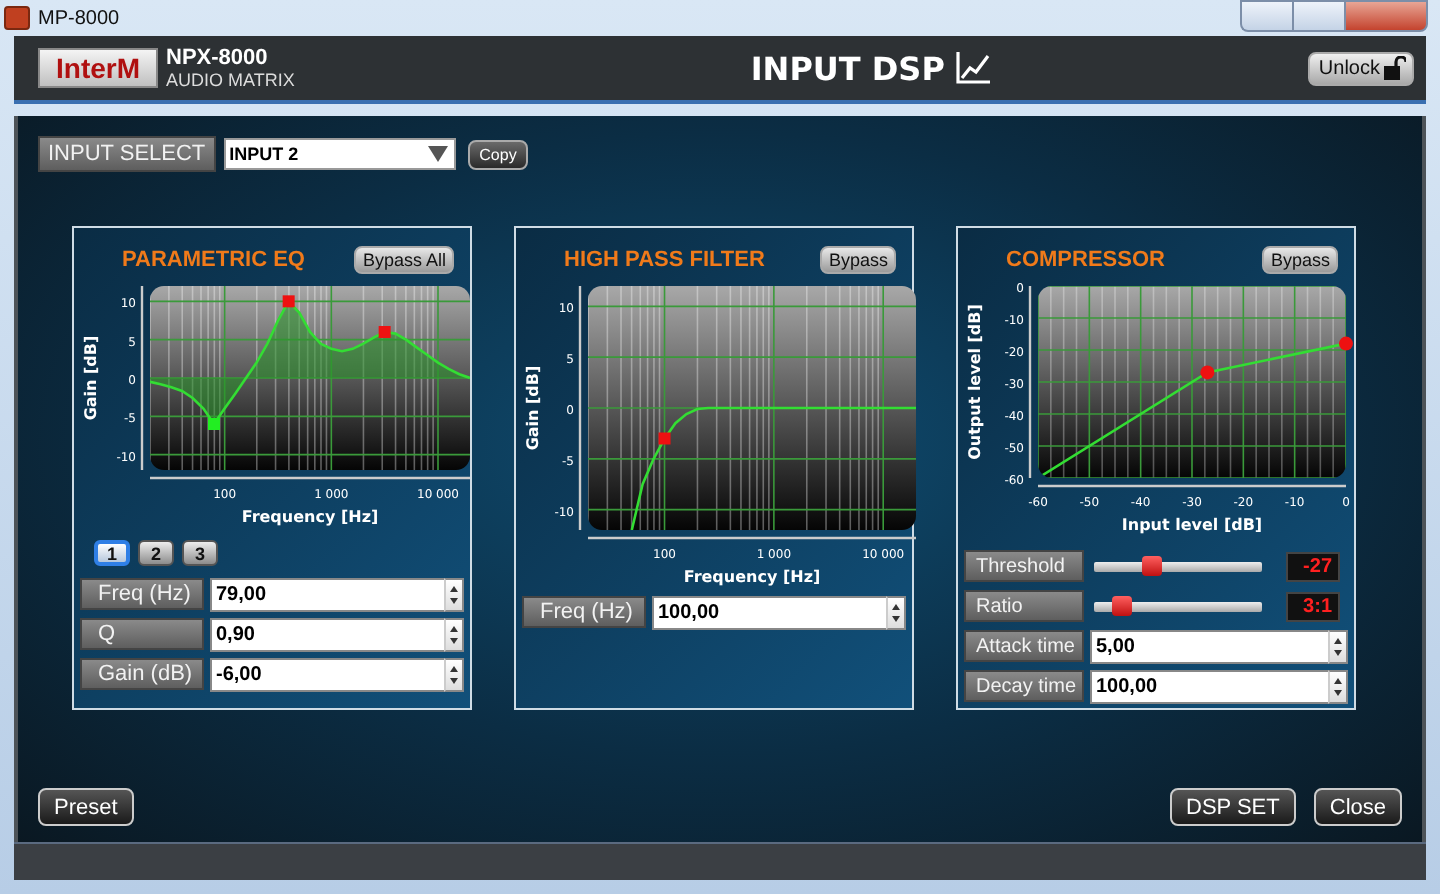 This screenshot has height=894, width=1440. I want to click on lock-icon, so click(1395, 68).